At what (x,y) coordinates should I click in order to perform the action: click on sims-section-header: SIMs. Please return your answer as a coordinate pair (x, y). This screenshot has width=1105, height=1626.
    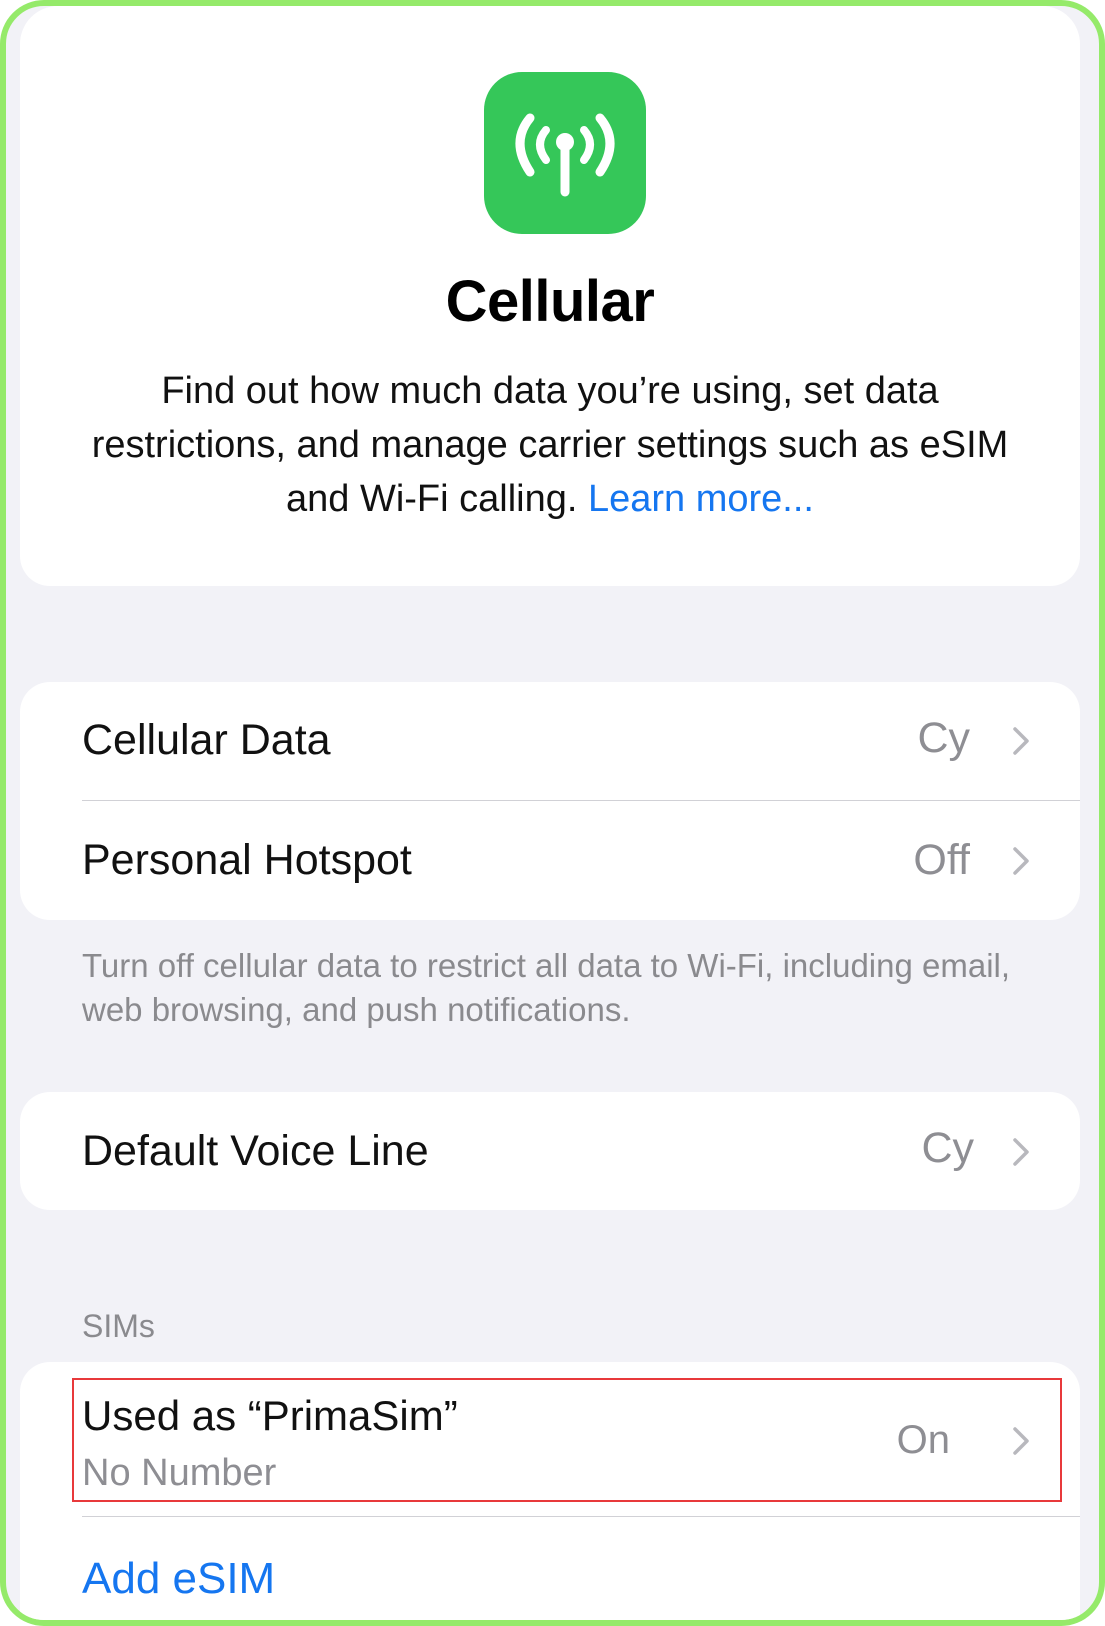
    Looking at the image, I should click on (118, 1326).